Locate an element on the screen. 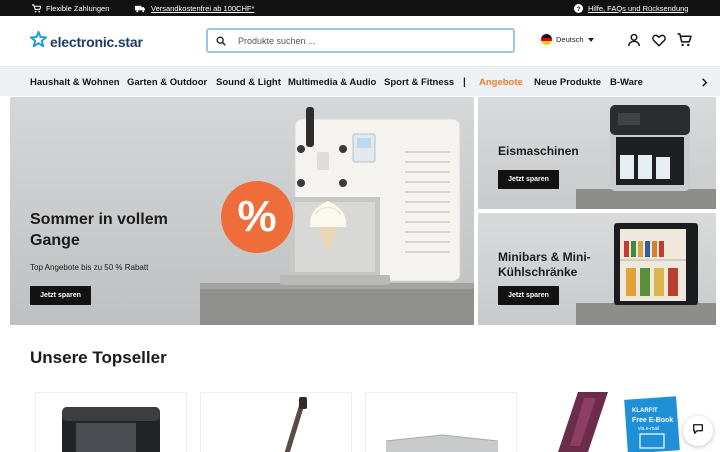 The width and height of the screenshot is (720, 452). site-header: electronic.star Deutsch is located at coordinates (360, 41).